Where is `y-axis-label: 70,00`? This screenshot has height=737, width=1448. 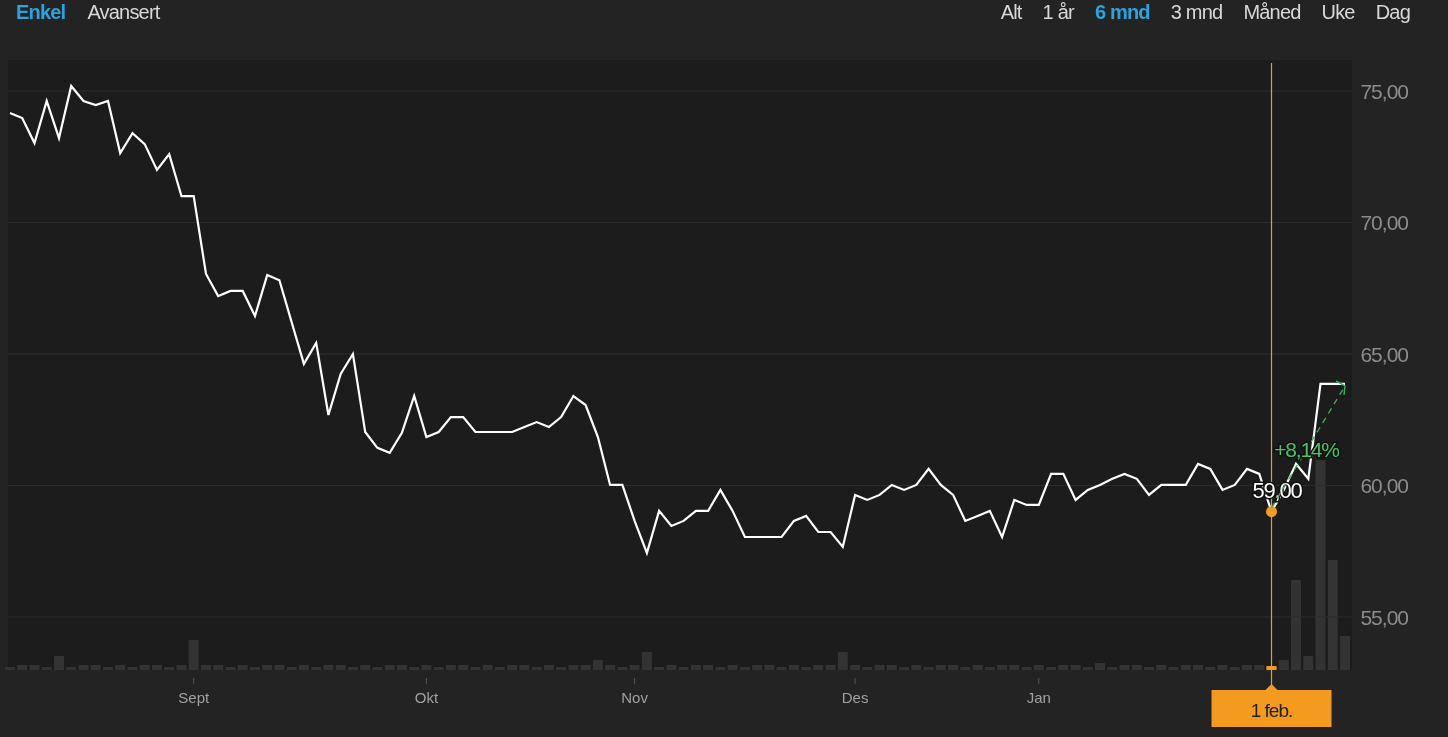 y-axis-label: 70,00 is located at coordinates (1384, 223).